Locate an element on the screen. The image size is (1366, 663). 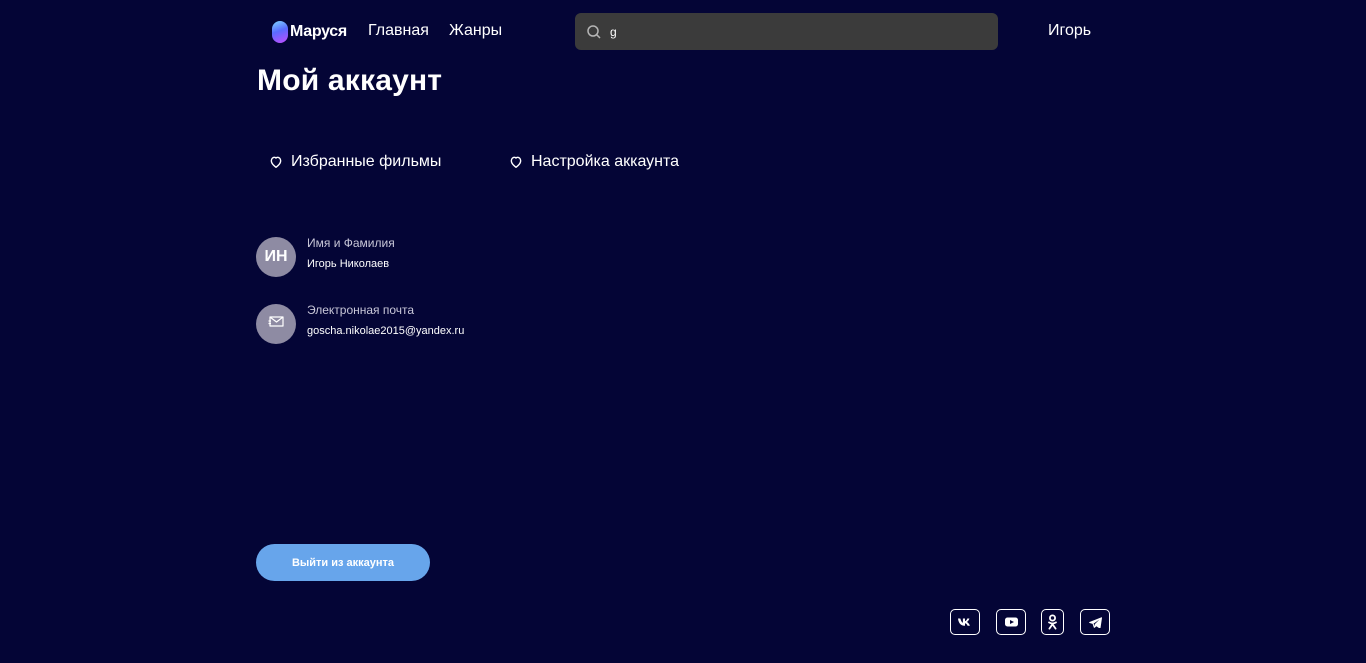
vk-link is located at coordinates (965, 622).